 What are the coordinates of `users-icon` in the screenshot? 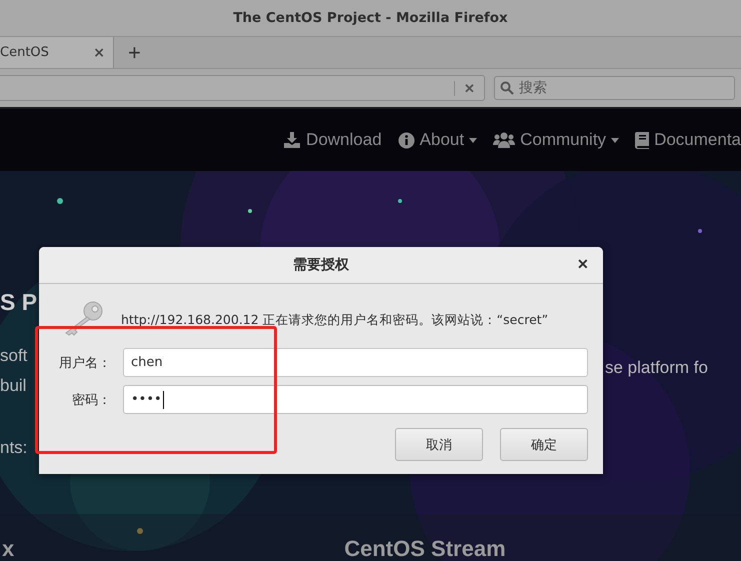 It's located at (504, 140).